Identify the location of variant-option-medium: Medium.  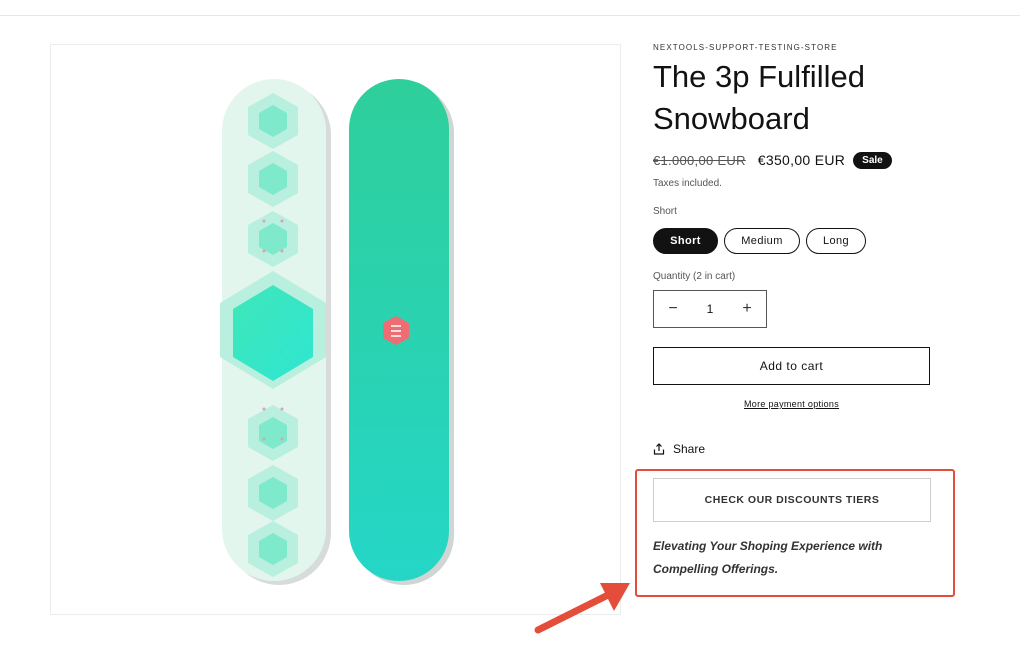
(762, 241).